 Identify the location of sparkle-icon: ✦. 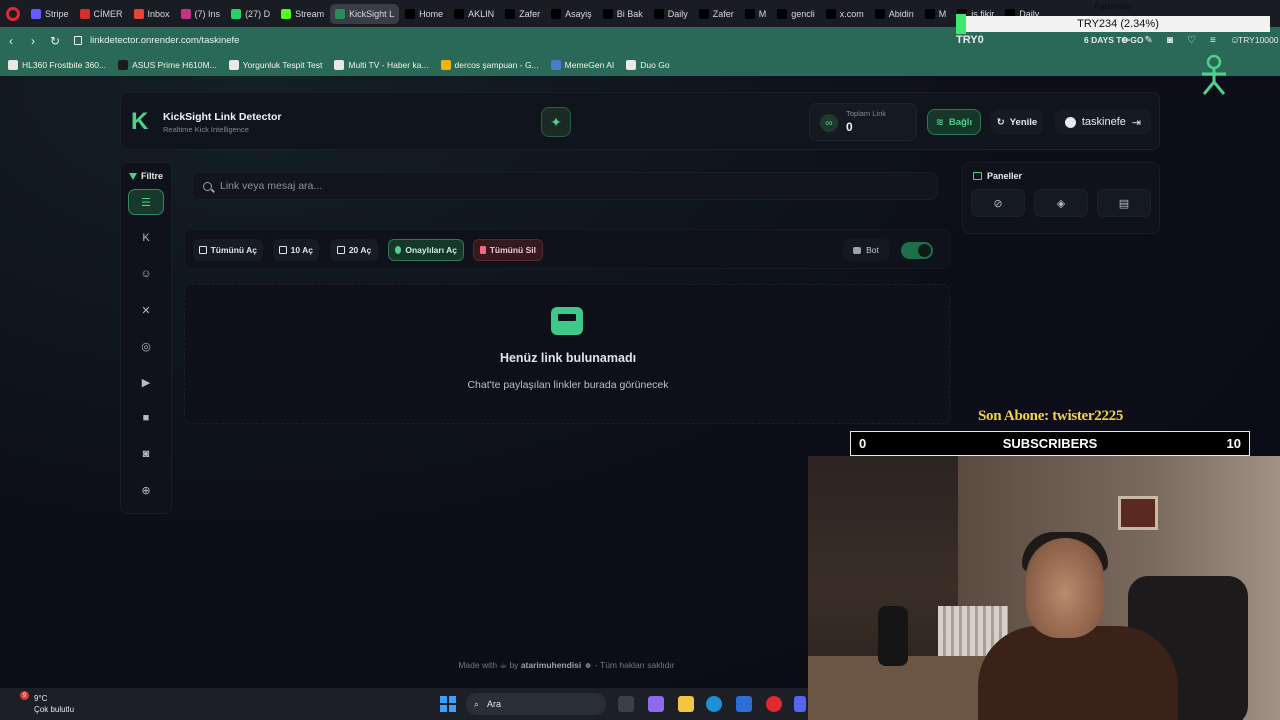
(556, 122).